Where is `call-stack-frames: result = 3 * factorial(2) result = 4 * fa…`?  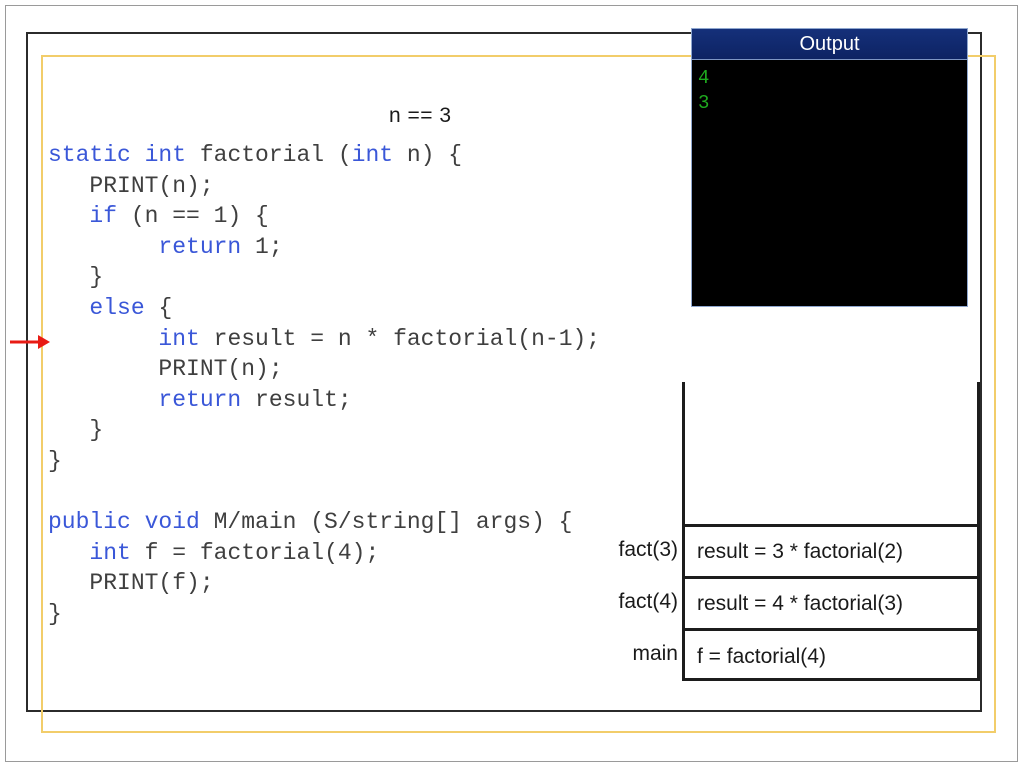 call-stack-frames: result = 3 * factorial(2) result = 4 * fa… is located at coordinates (831, 603).